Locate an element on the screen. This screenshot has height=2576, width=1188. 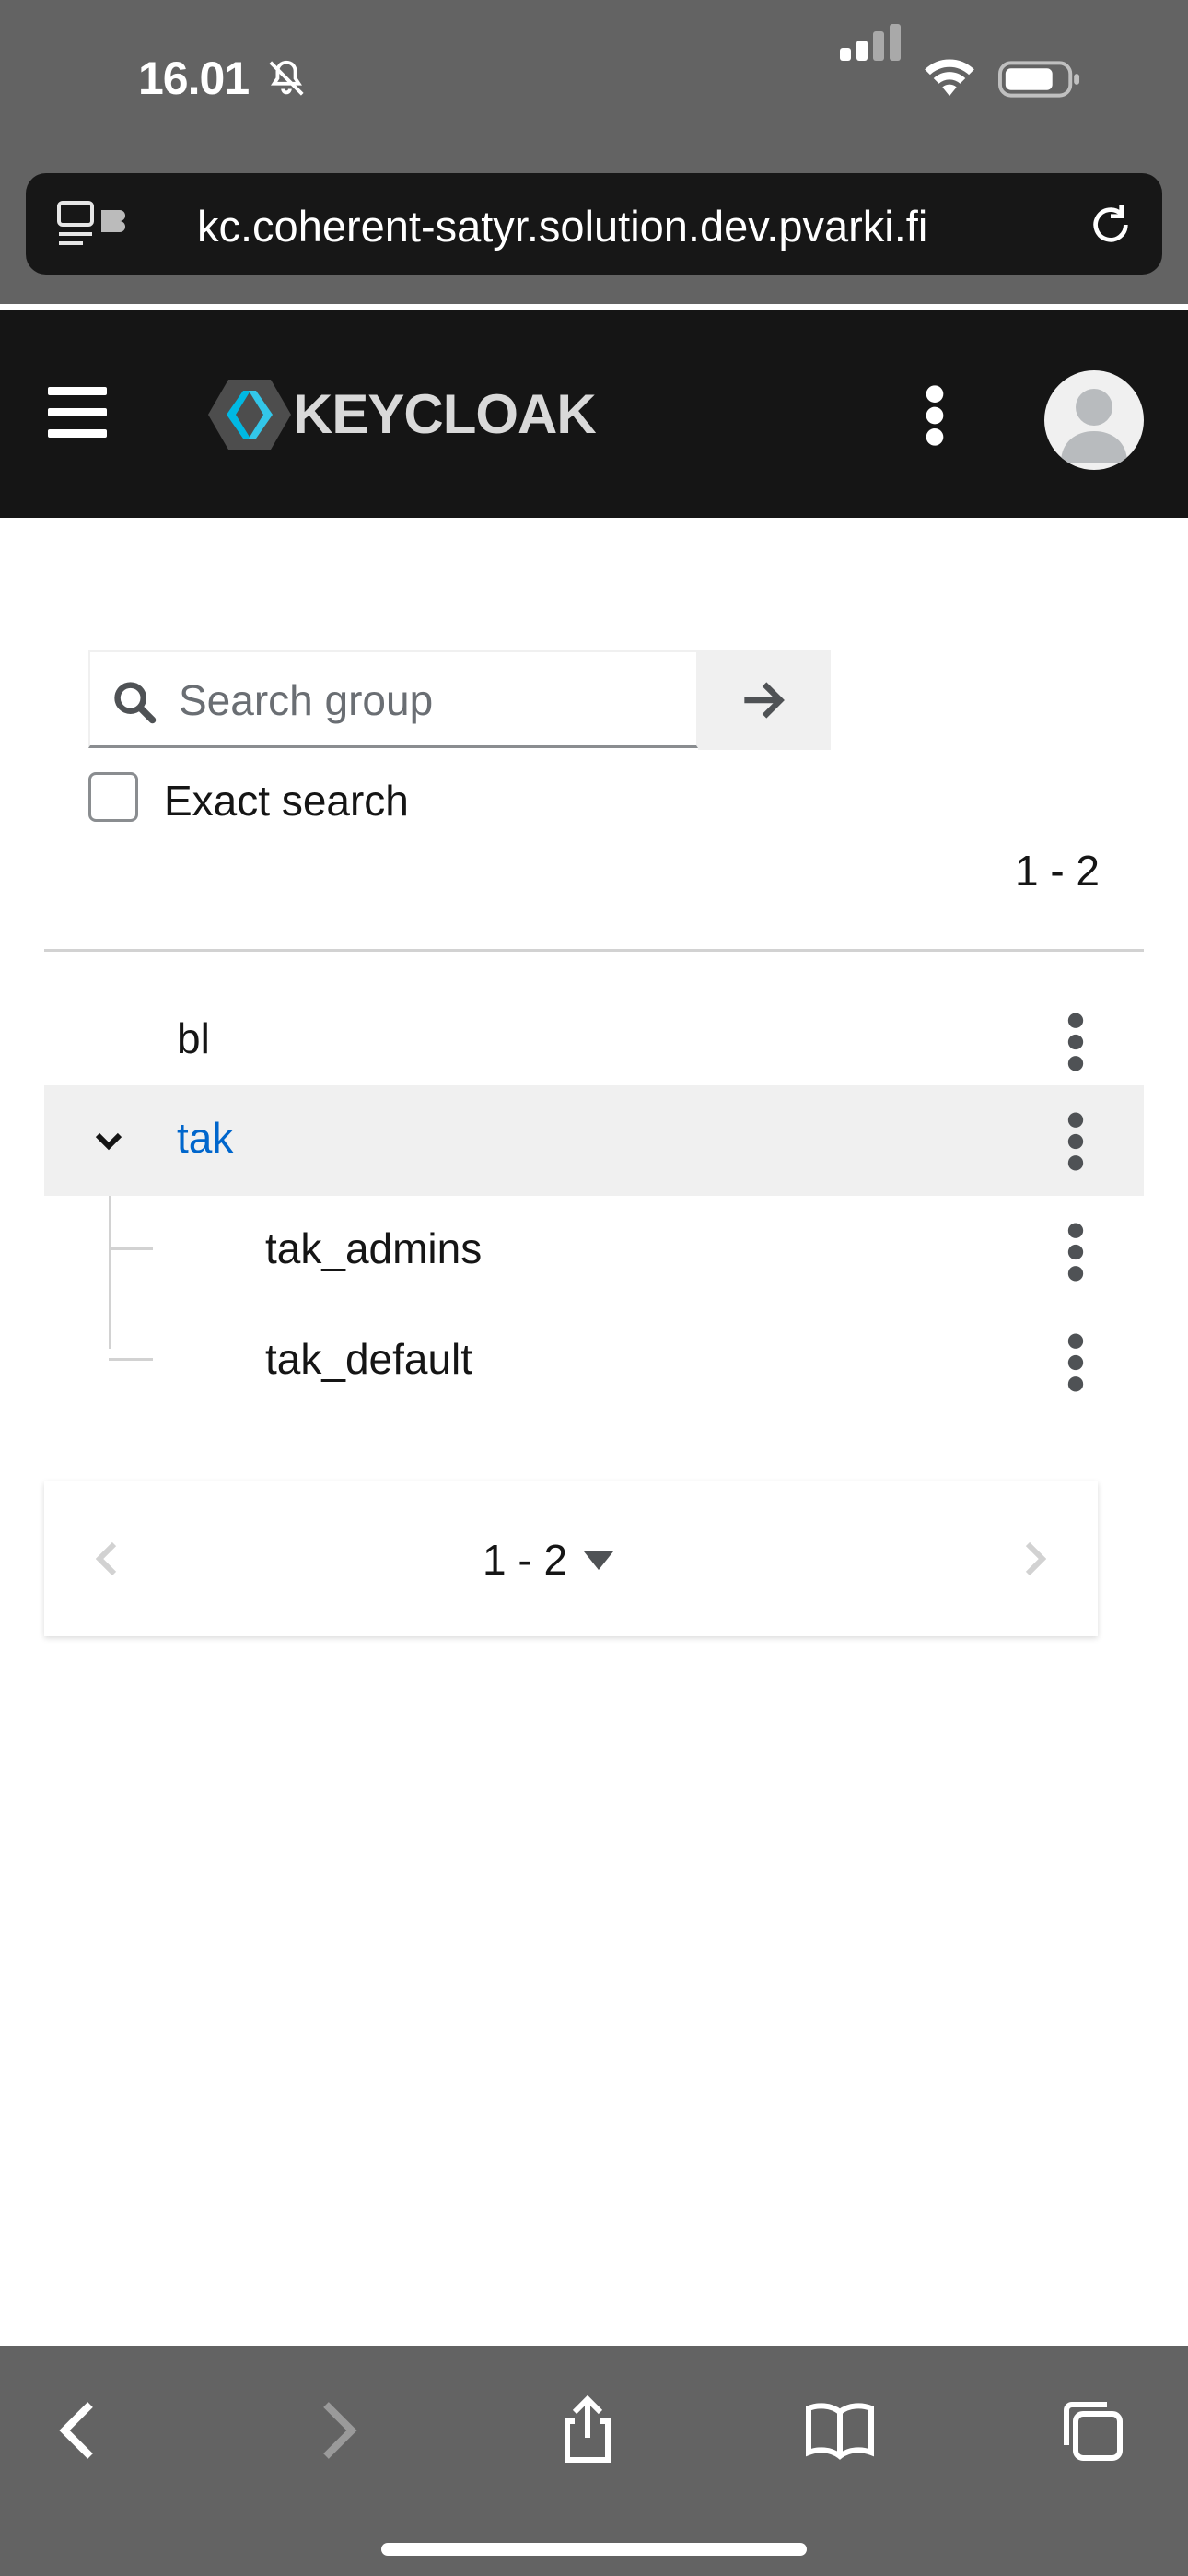
arrow-right-icon is located at coordinates (764, 700).